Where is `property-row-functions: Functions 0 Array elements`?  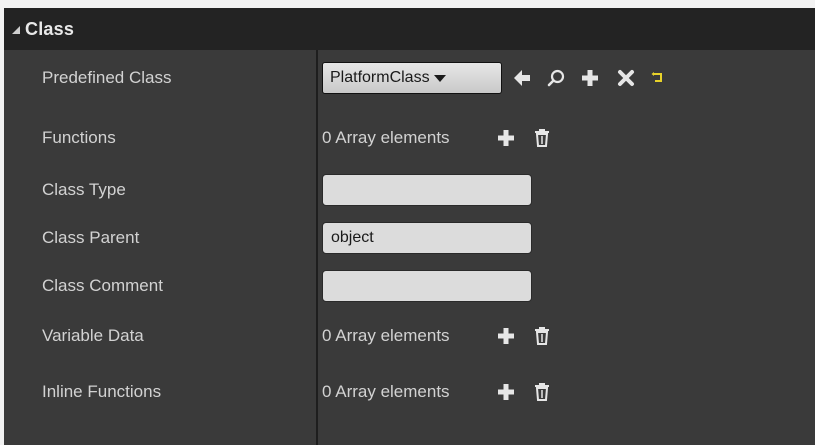
property-row-functions: Functions 0 Array elements is located at coordinates (409, 138).